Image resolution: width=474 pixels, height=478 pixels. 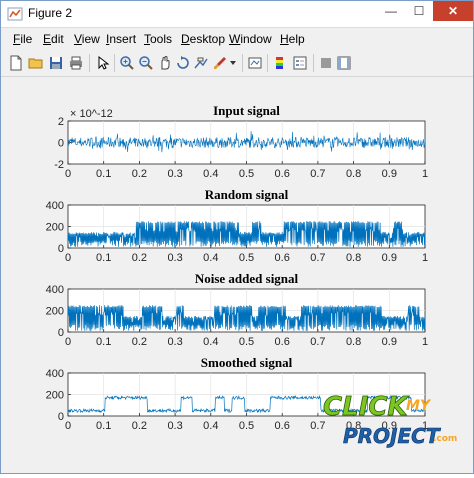 What do you see at coordinates (87, 39) in the screenshot?
I see `menu-view: View` at bounding box center [87, 39].